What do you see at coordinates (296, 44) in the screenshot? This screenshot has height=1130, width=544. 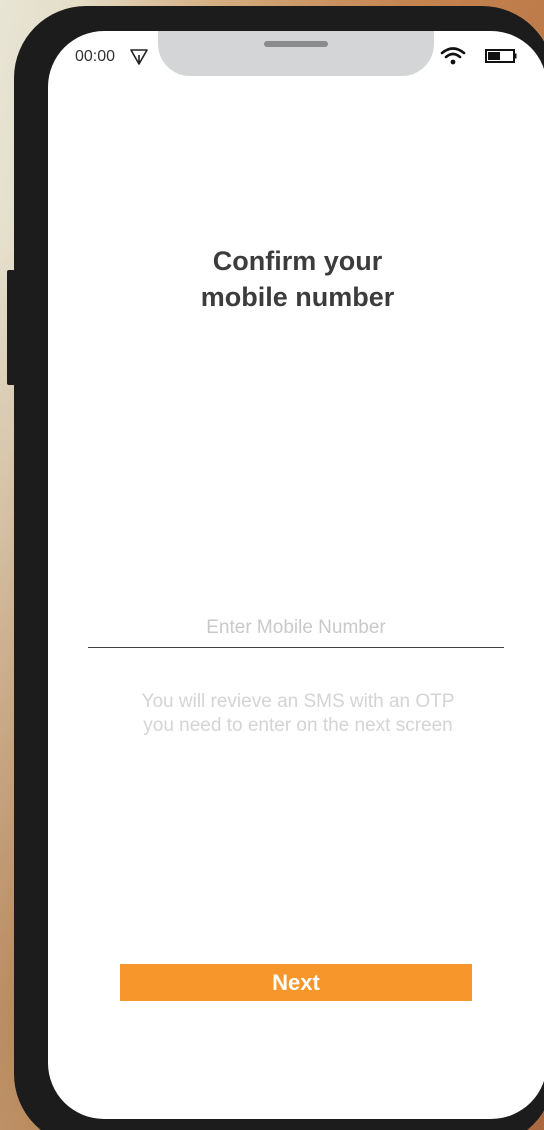 I see `speaker-grille` at bounding box center [296, 44].